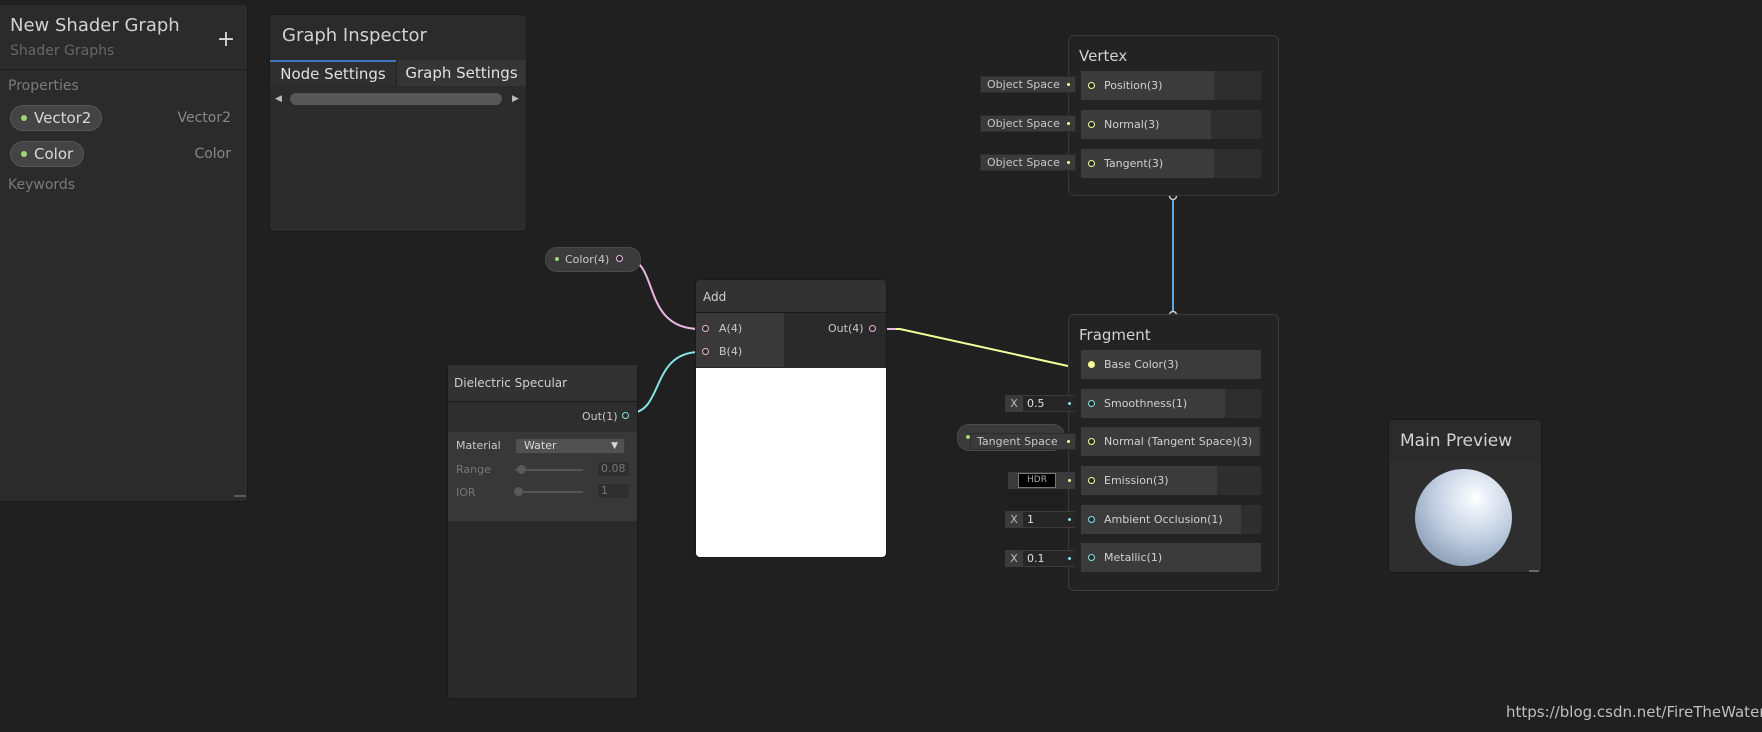  I want to click on emission-color-field: HDR, so click(1041, 480).